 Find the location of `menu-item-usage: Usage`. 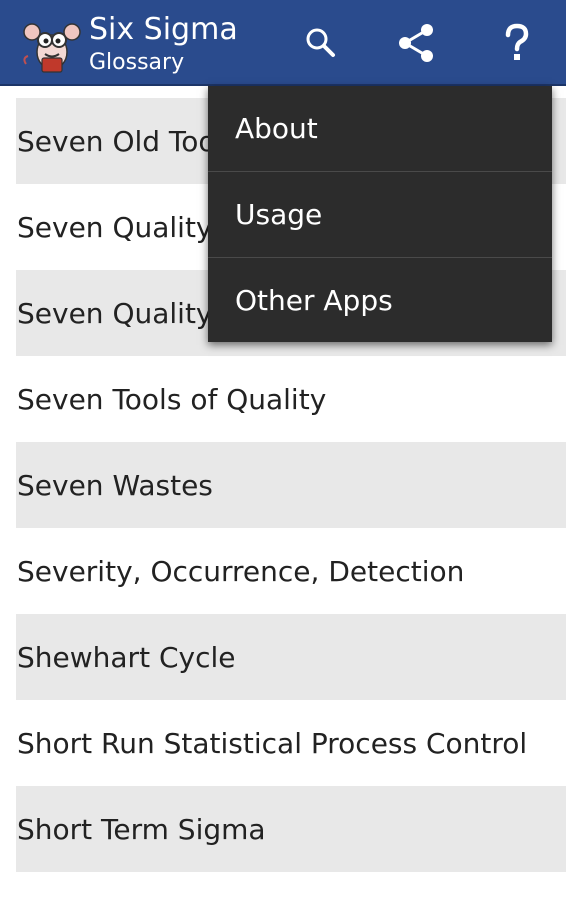

menu-item-usage: Usage is located at coordinates (380, 215).